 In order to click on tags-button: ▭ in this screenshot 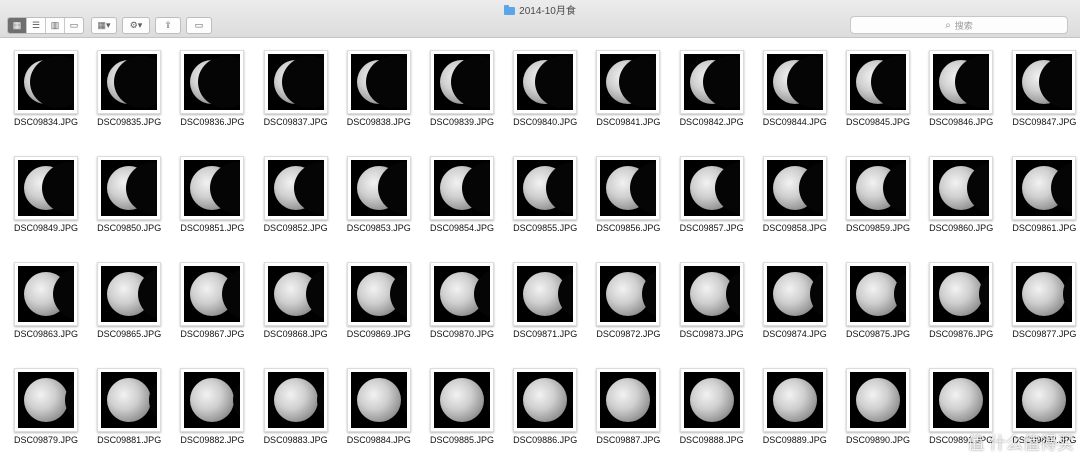, I will do `click(199, 25)`.